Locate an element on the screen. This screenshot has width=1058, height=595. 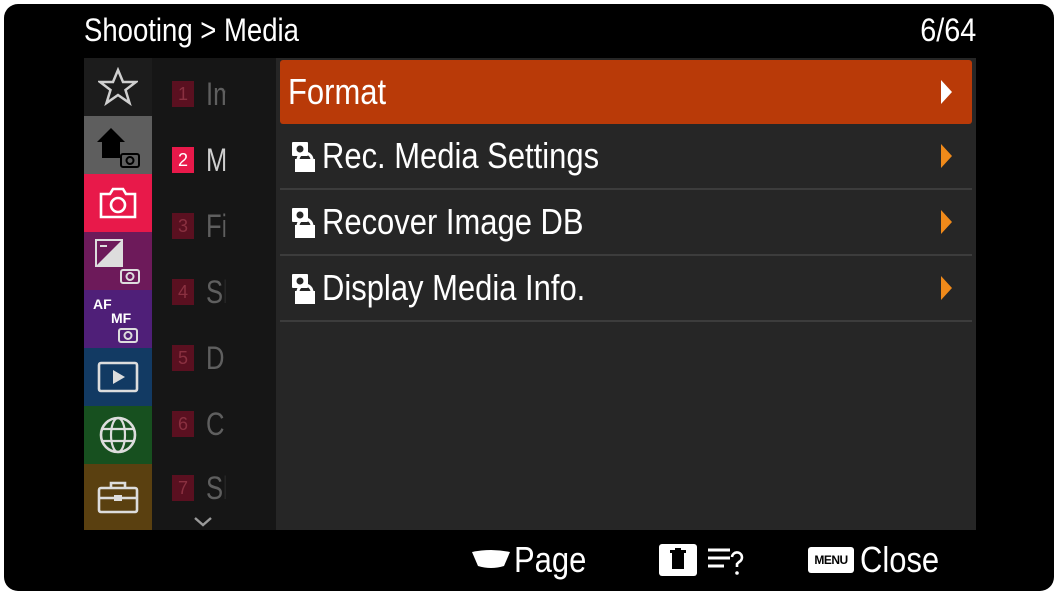
star-icon is located at coordinates (118, 87).